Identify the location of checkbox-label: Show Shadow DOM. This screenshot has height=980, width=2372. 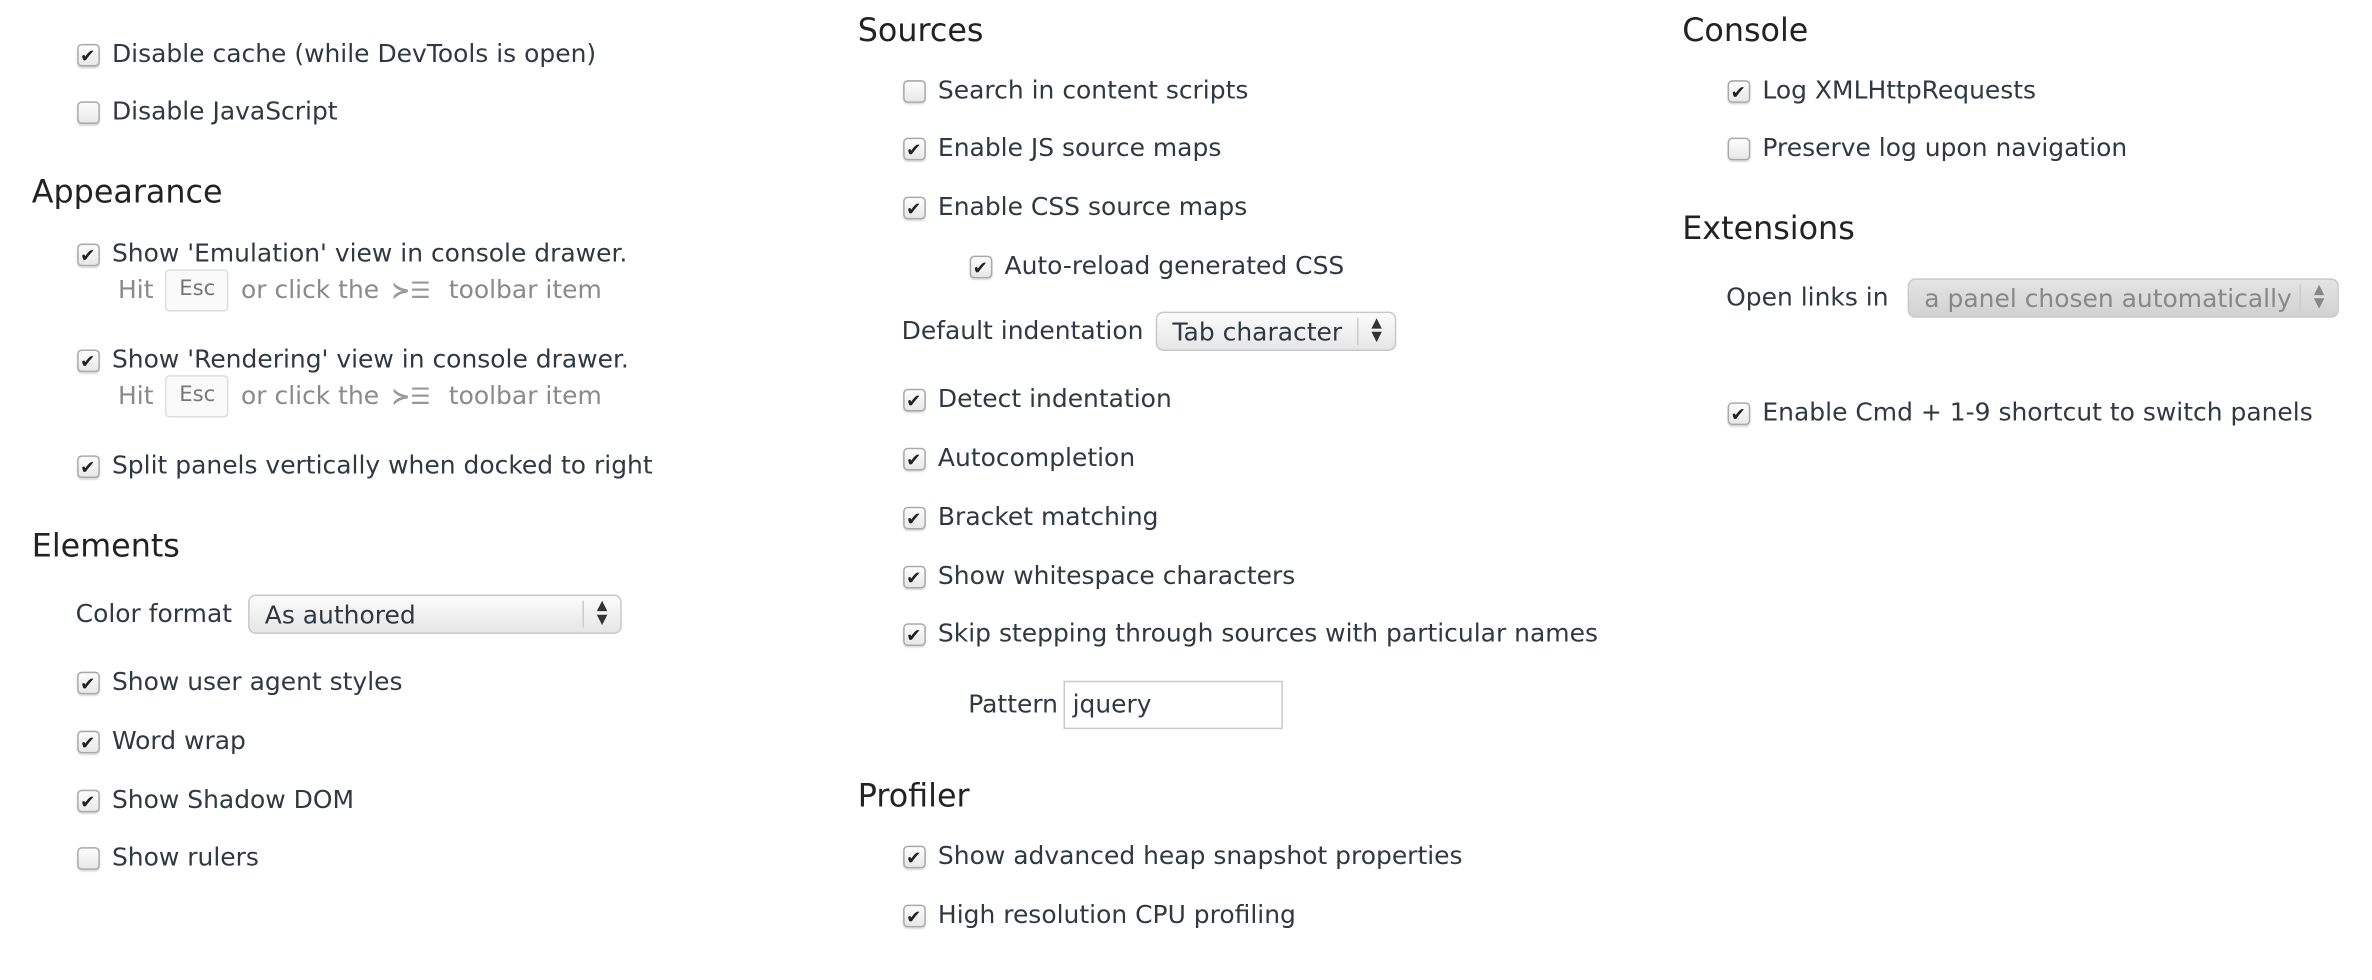
(233, 799).